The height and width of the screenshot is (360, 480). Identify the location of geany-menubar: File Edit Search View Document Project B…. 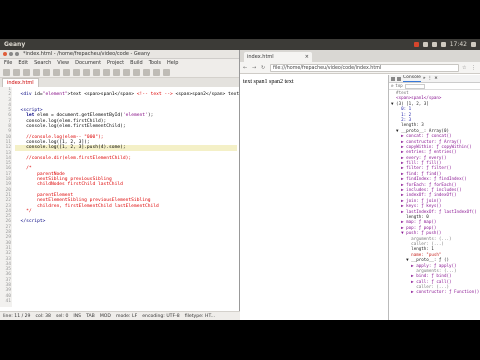
(119, 63).